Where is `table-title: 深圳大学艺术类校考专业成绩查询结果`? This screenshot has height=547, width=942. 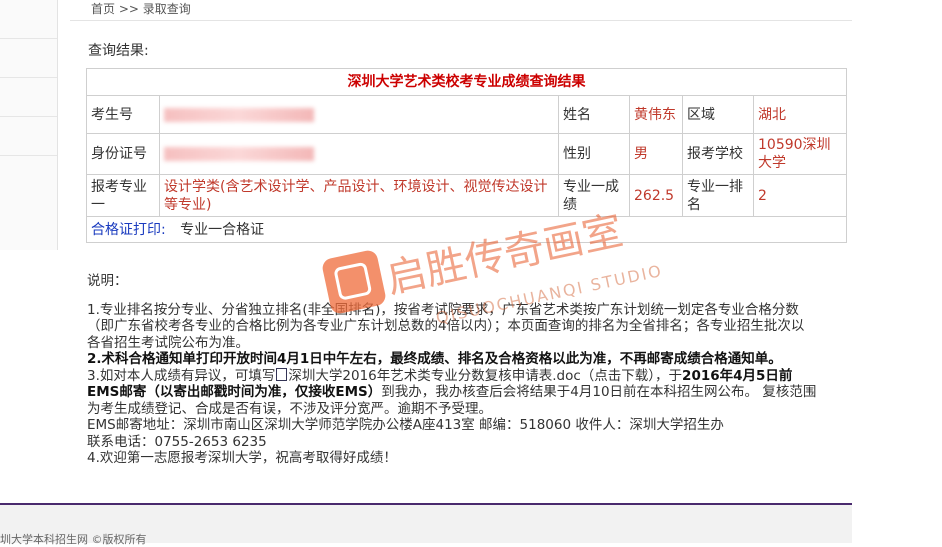
table-title: 深圳大学艺术类校考专业成绩查询结果 is located at coordinates (466, 82).